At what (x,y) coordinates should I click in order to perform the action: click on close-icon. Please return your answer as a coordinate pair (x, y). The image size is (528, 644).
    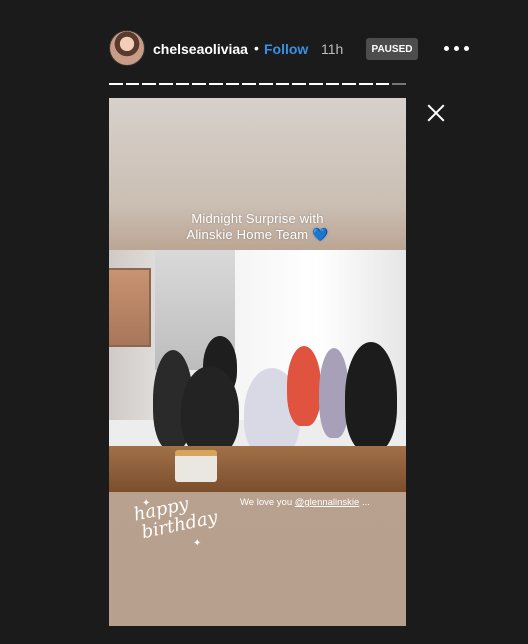
    Looking at the image, I should click on (436, 113).